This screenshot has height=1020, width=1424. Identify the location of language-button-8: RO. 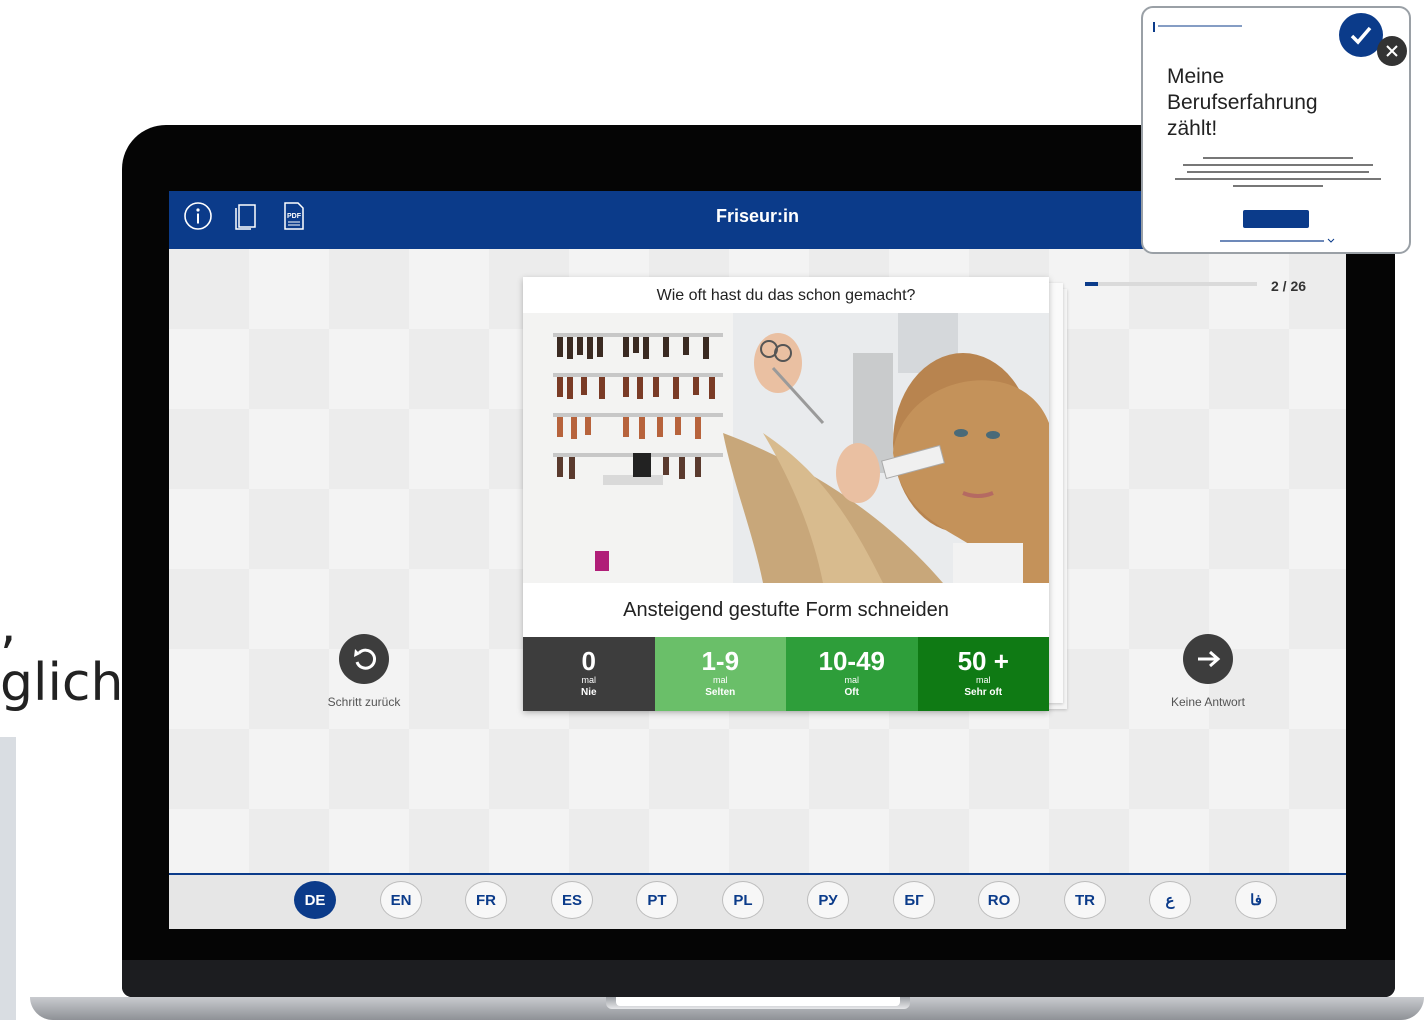
(999, 900).